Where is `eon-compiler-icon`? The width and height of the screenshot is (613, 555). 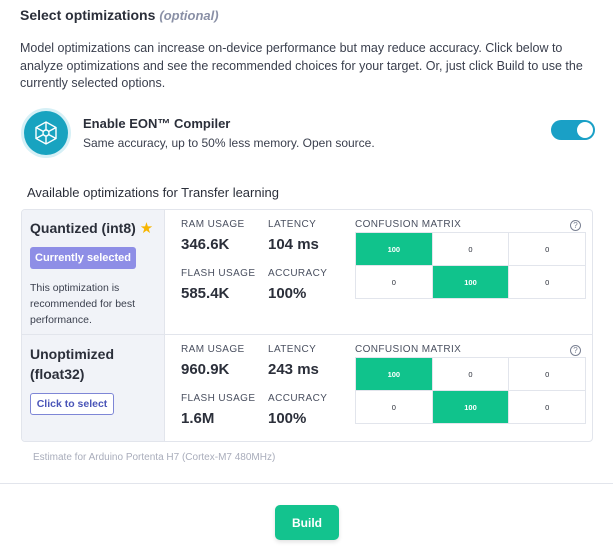 eon-compiler-icon is located at coordinates (46, 133).